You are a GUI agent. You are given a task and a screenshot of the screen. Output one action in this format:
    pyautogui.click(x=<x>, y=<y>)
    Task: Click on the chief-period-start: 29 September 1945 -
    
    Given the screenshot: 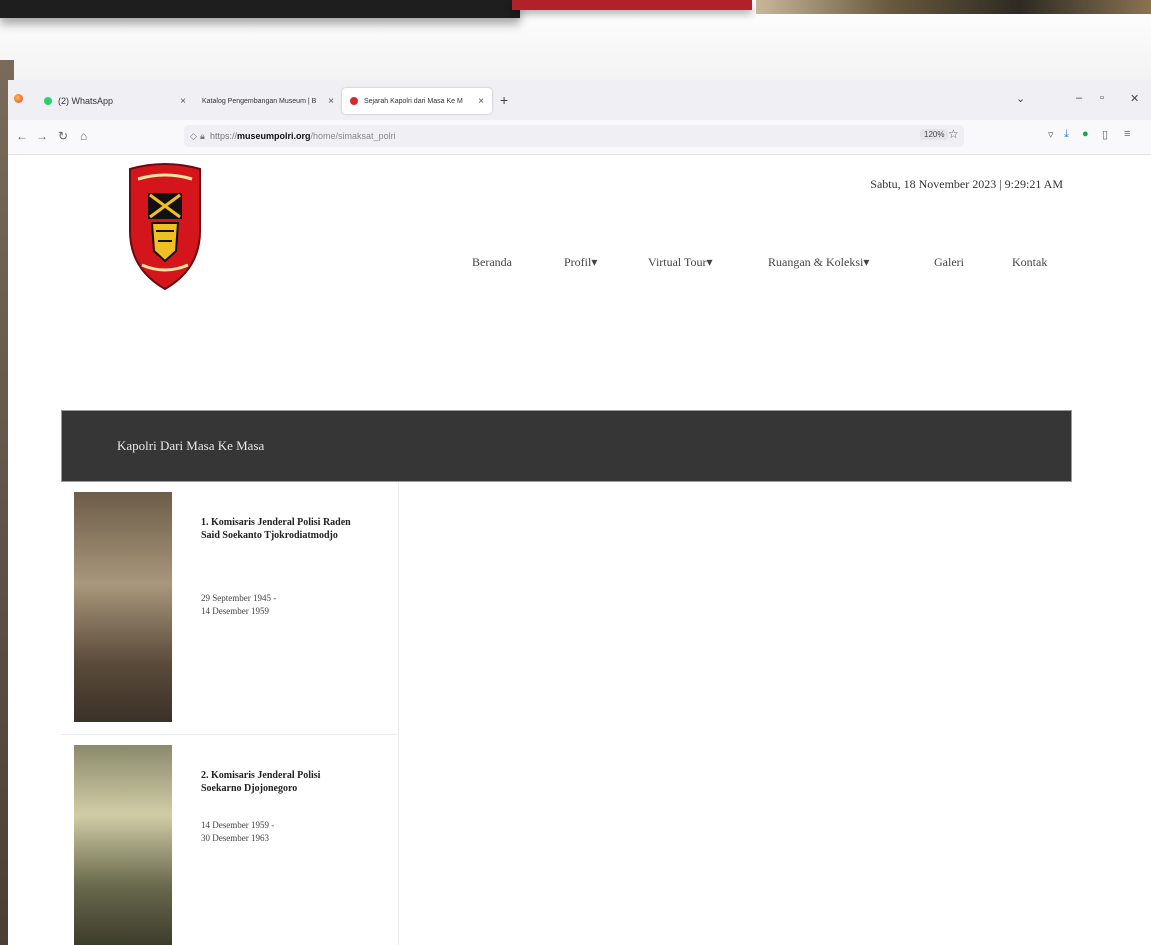 What is the action you would take?
    pyautogui.click(x=239, y=598)
    